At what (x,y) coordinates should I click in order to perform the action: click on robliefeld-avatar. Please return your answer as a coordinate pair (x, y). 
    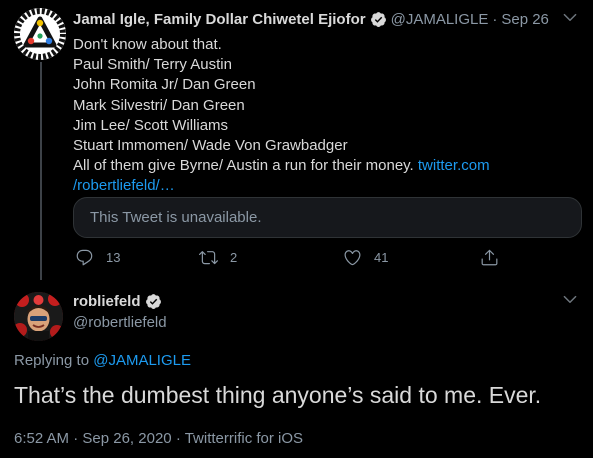
    Looking at the image, I should click on (38, 316).